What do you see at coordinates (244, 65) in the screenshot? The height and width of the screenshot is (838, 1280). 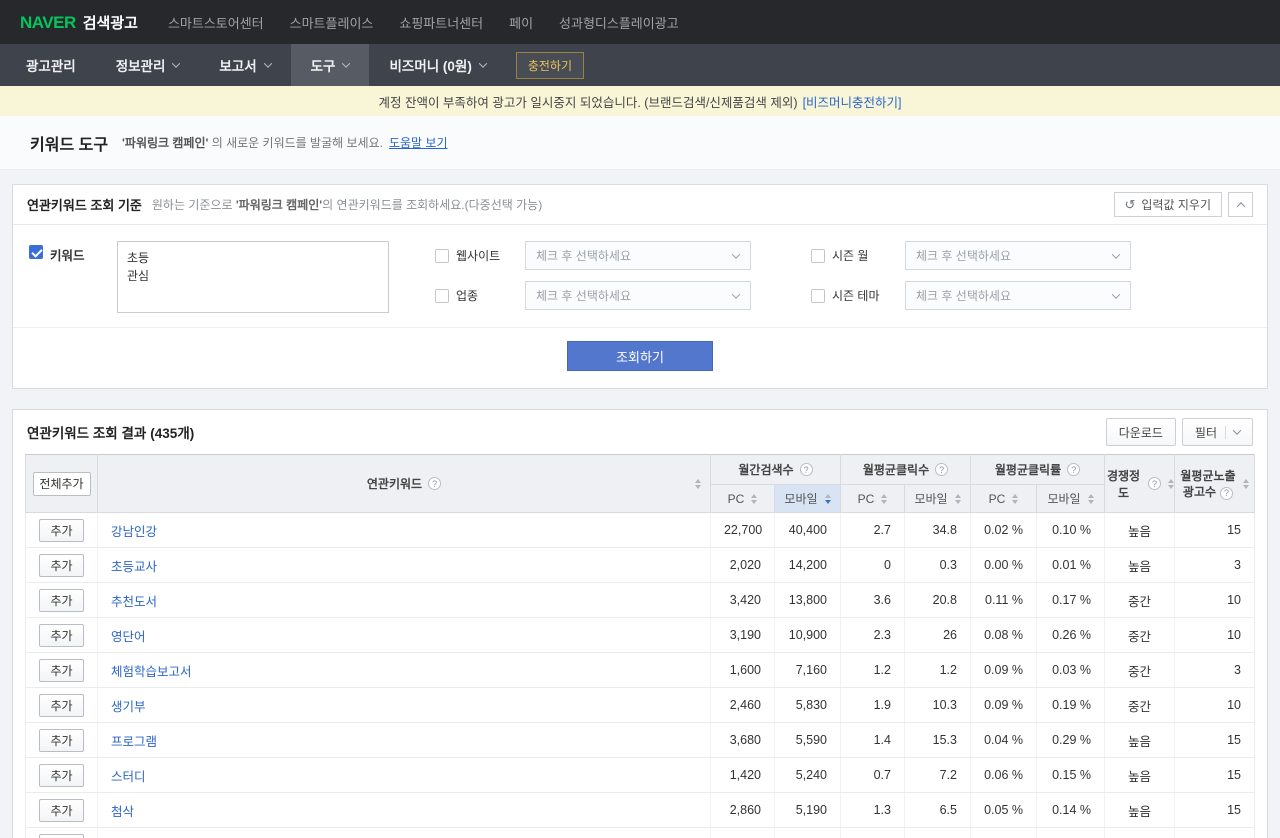 I see `nav-report: 보고서` at bounding box center [244, 65].